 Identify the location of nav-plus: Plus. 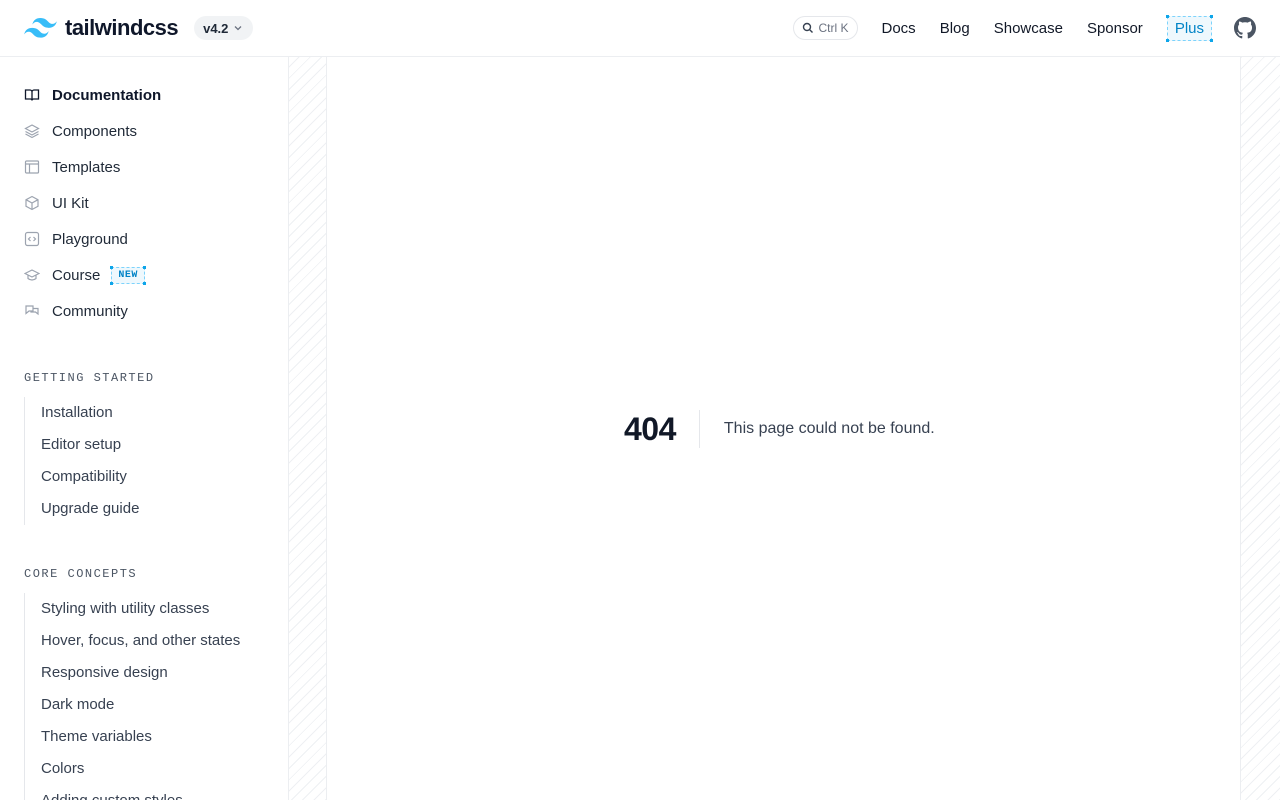
(1189, 28).